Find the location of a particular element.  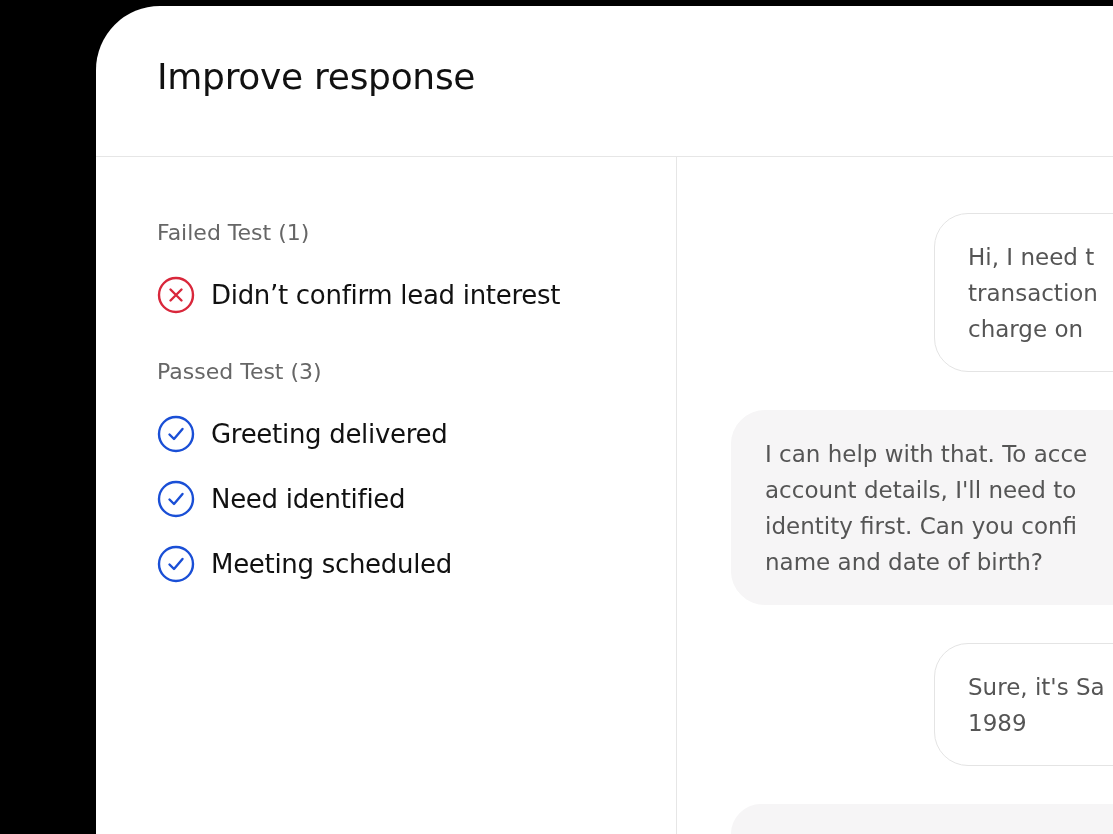

test-label: Didn’t confirm lead interest is located at coordinates (386, 295).